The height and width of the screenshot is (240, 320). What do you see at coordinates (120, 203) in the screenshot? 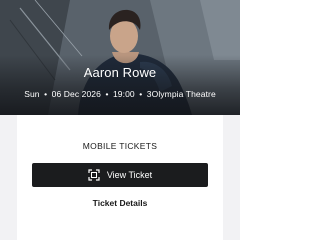
I see `ticket-details-link: Ticket Details` at bounding box center [120, 203].